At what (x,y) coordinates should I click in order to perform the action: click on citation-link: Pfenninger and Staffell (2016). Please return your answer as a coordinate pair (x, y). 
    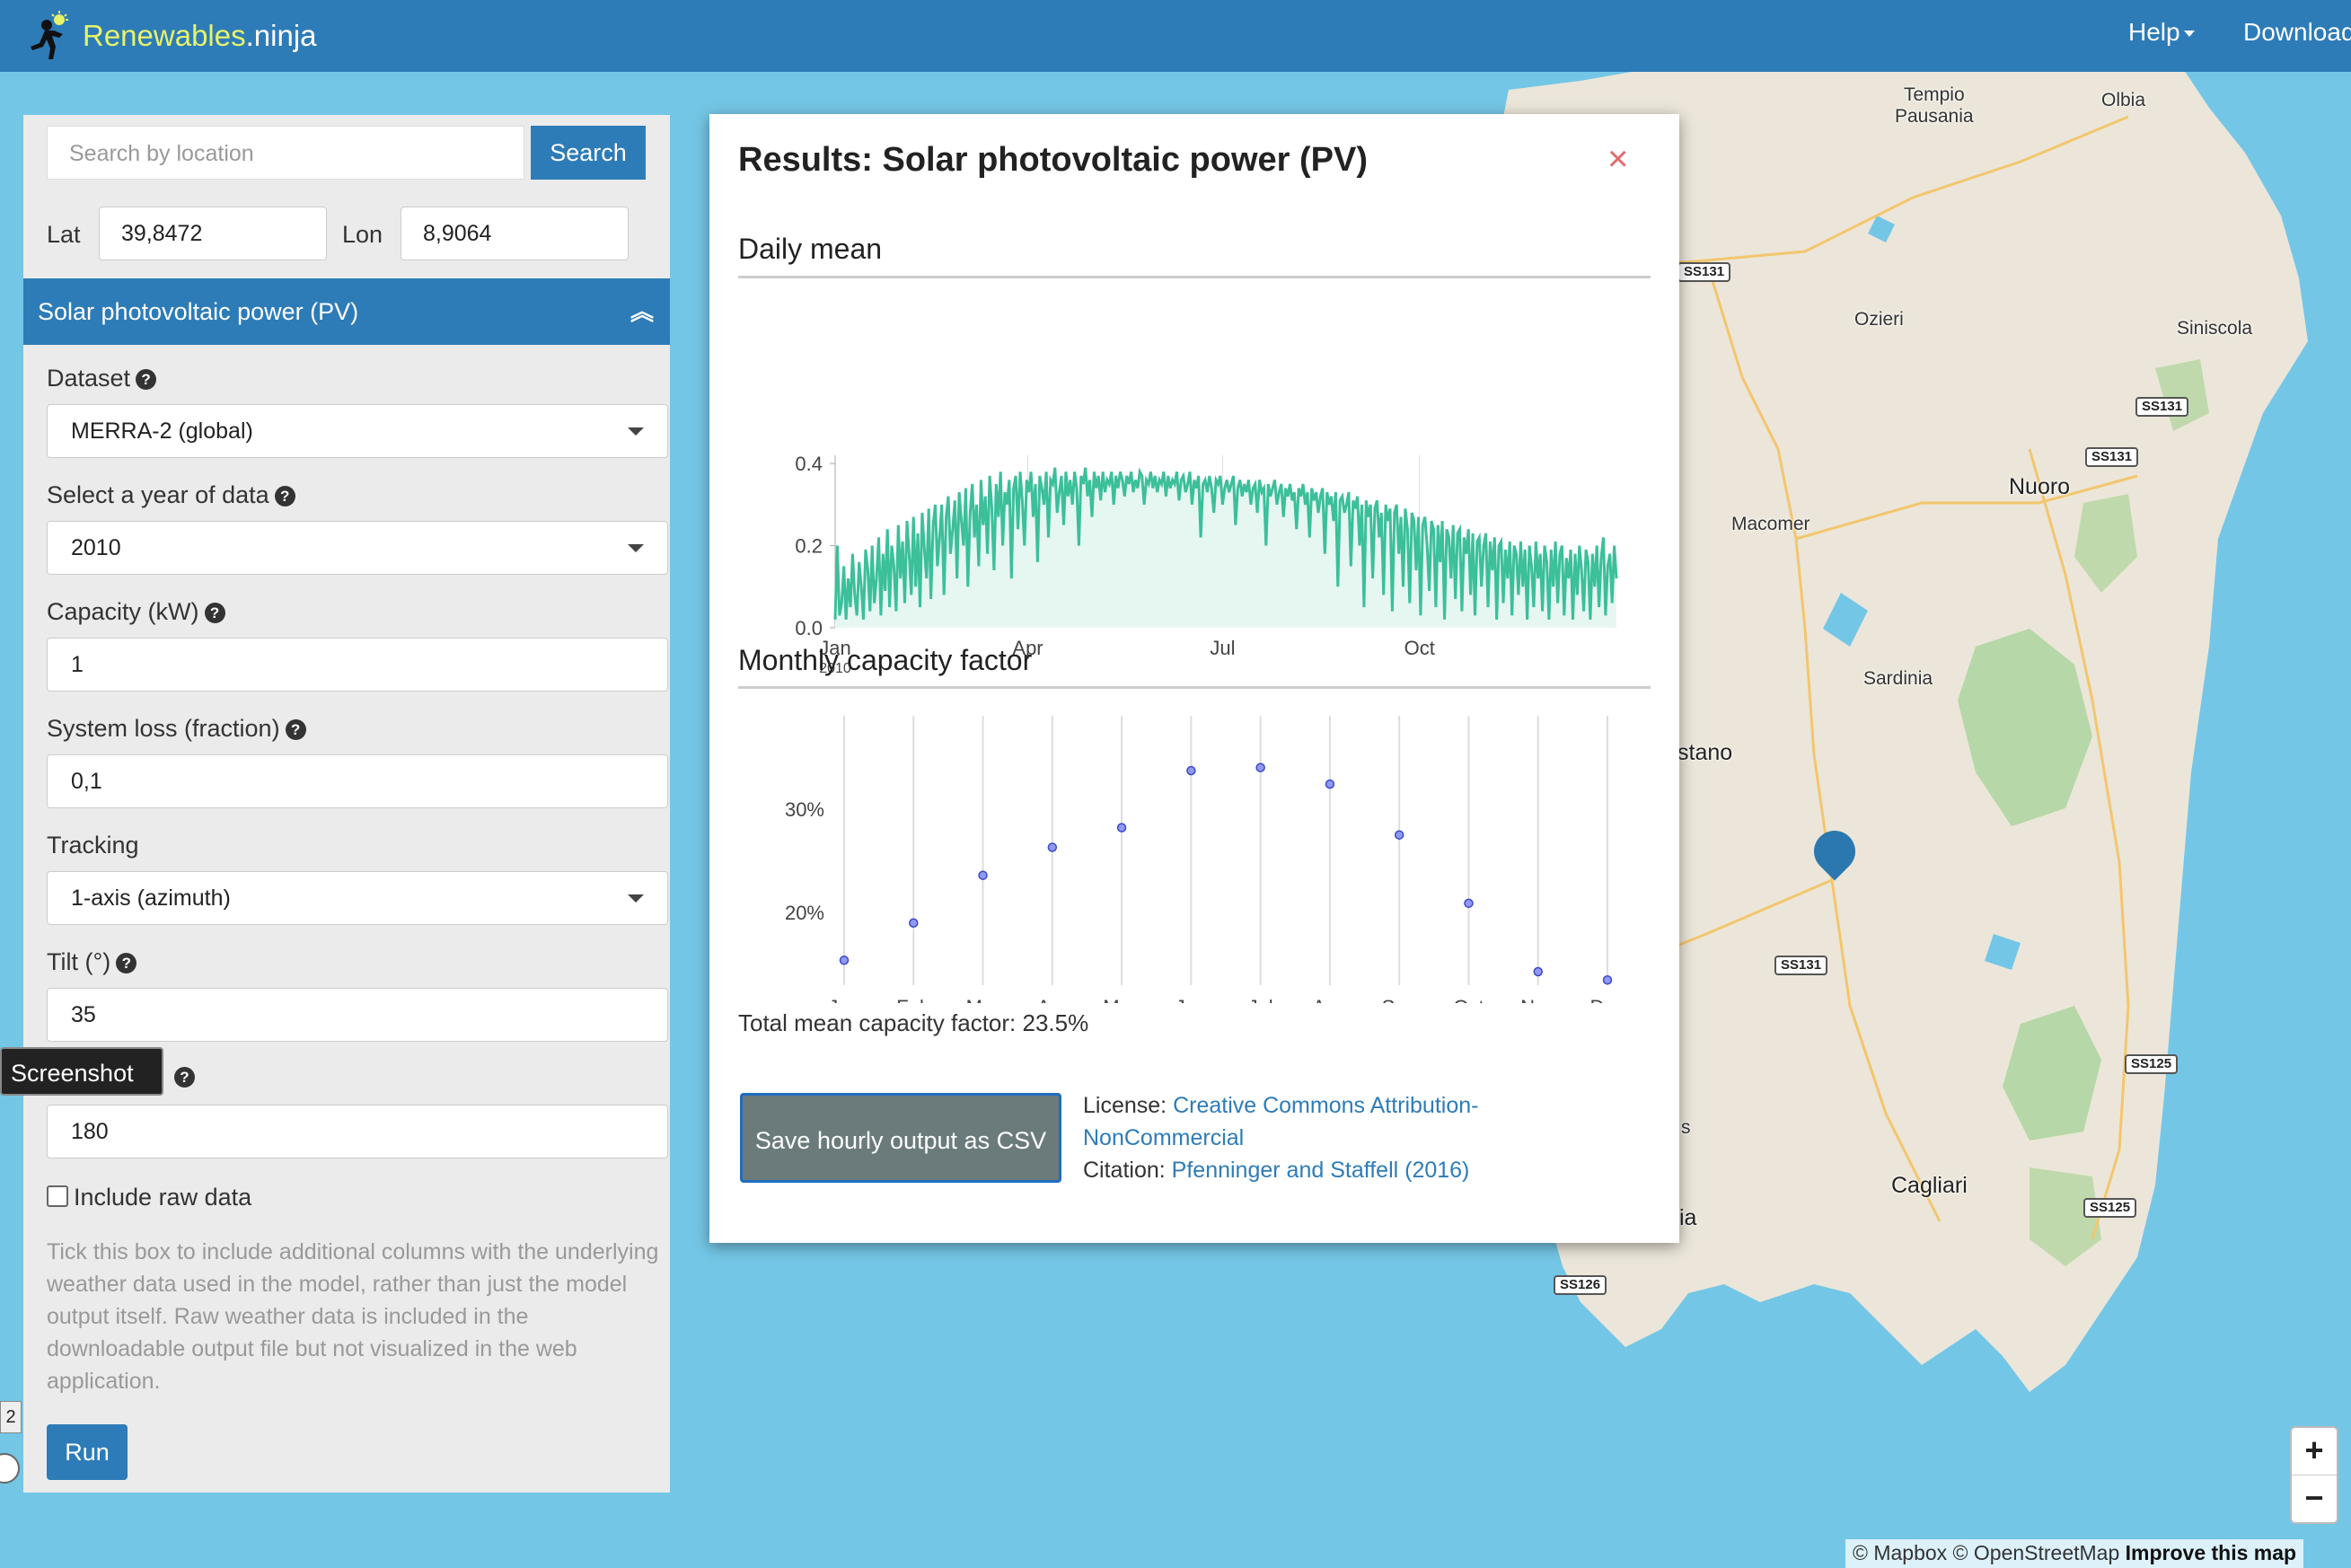
    Looking at the image, I should click on (1321, 1170).